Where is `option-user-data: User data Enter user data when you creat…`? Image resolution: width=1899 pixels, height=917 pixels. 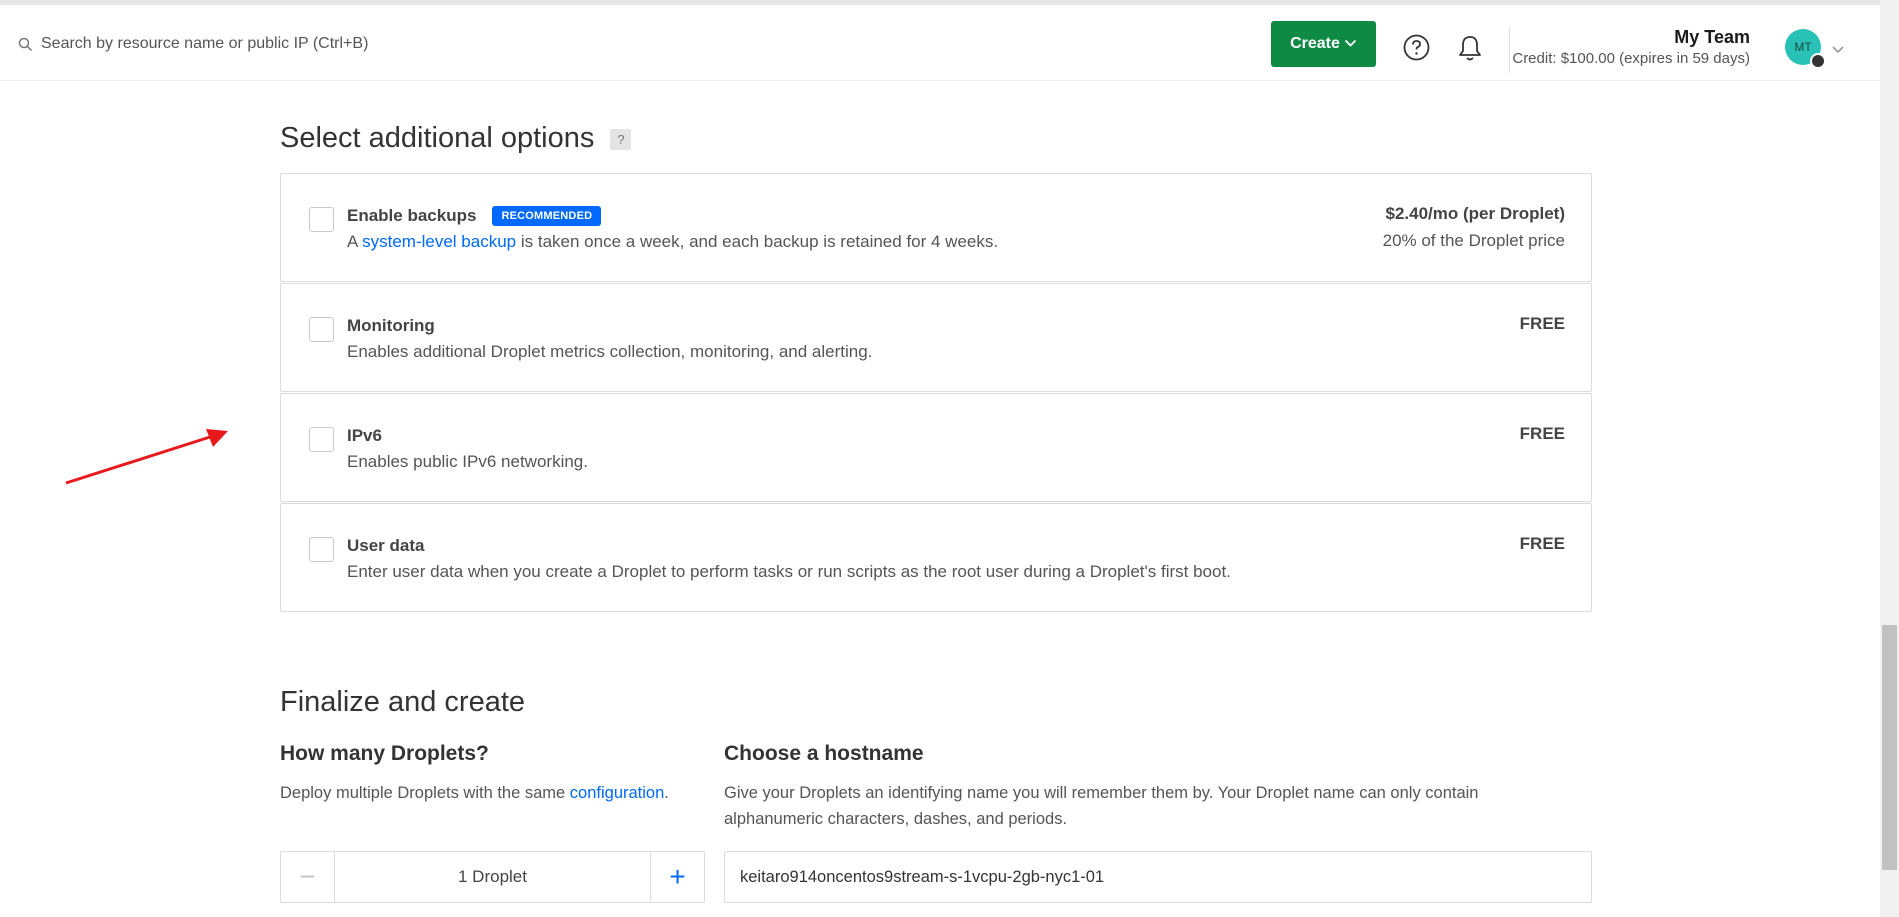
option-user-data: User data Enter user data when you creat… is located at coordinates (936, 557).